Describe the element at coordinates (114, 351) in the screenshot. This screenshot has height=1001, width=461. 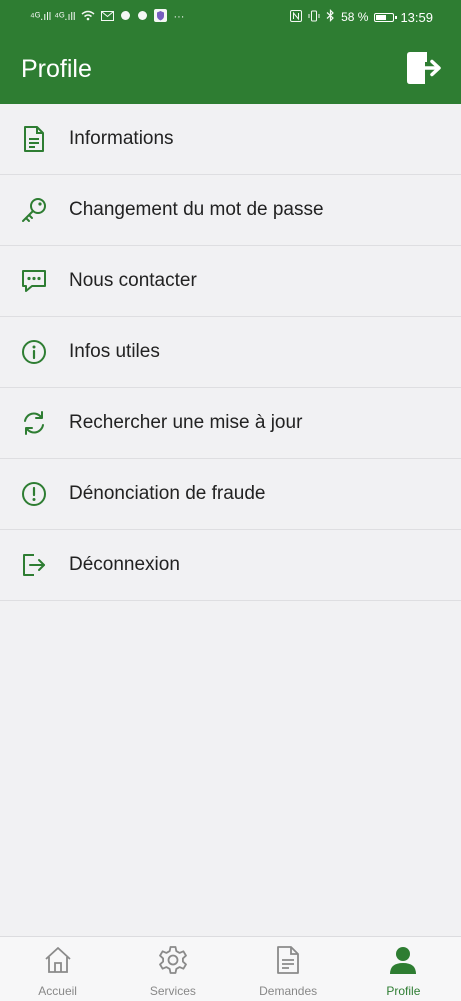
I see `menu-item-label: Infos utiles` at that location.